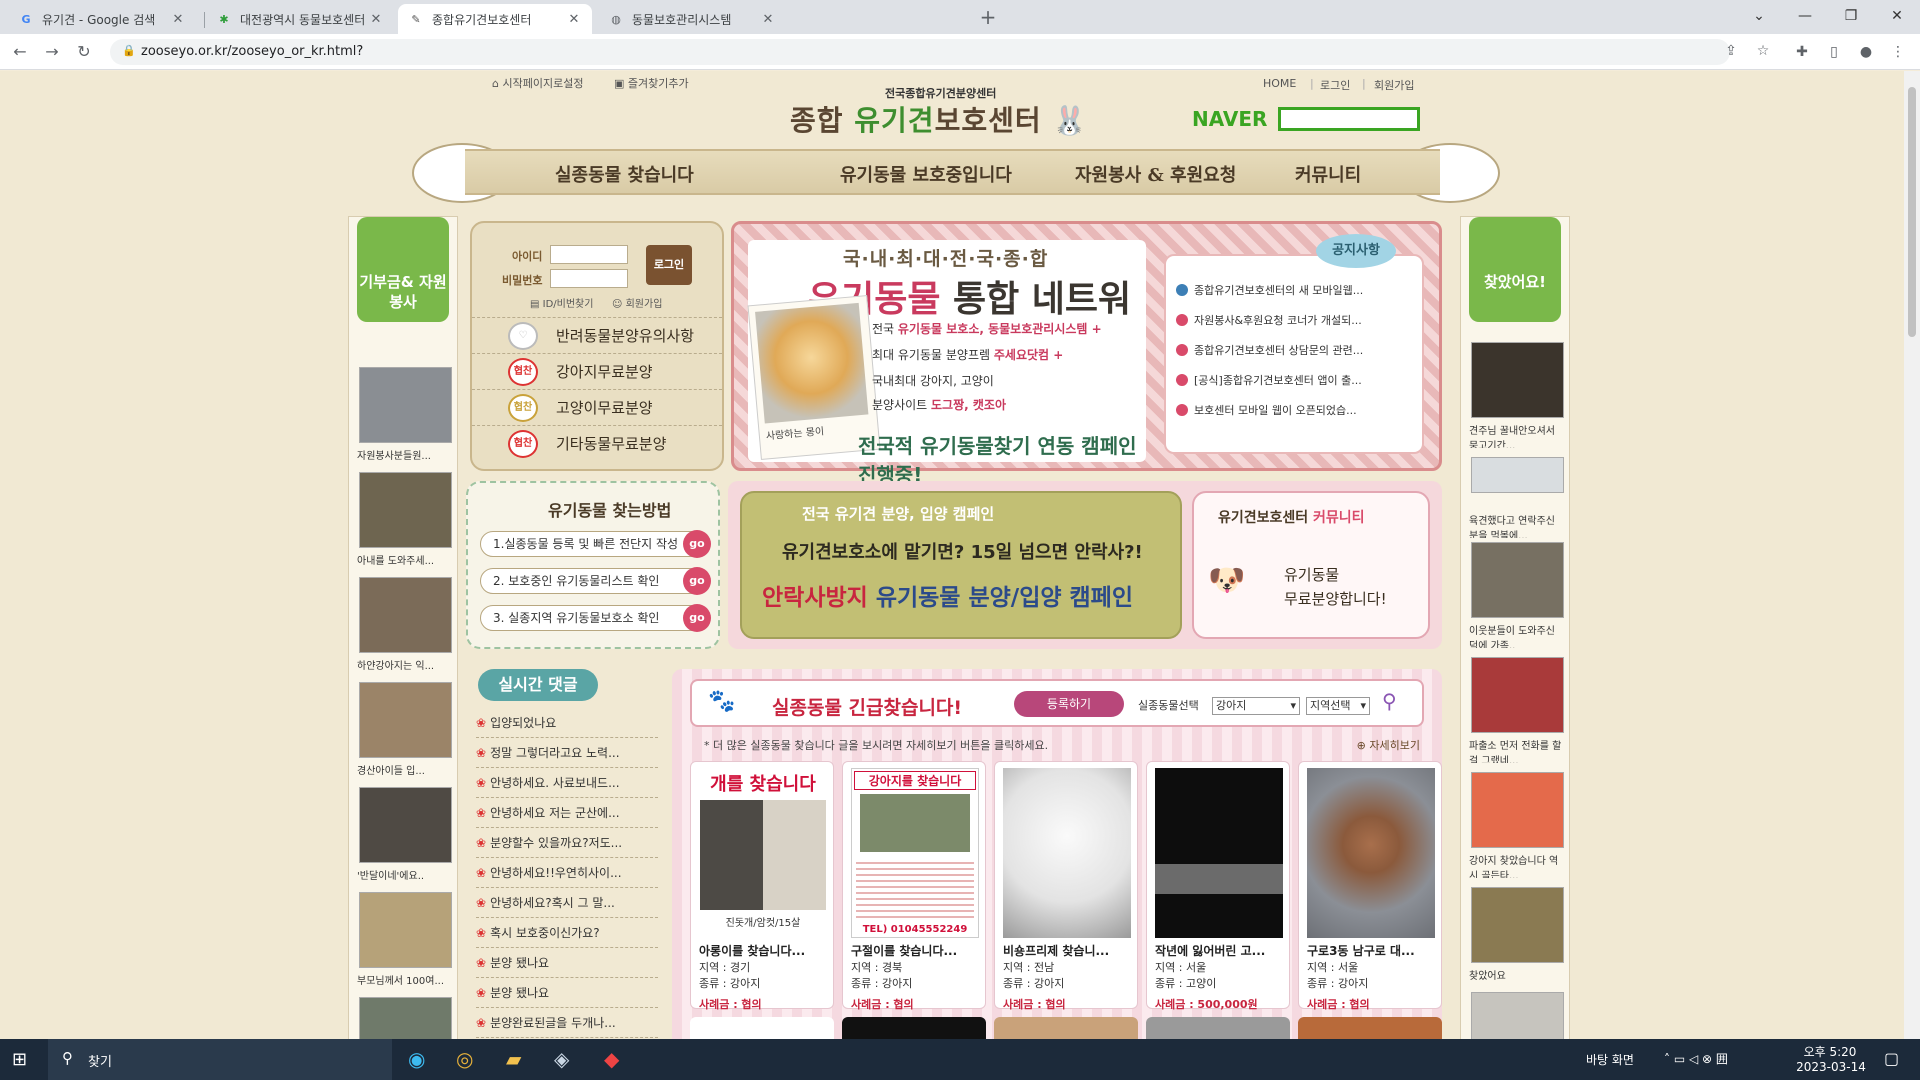  What do you see at coordinates (495, 19) in the screenshot?
I see `tab-zooseyo: ✎ 종합유기견보호센터 ✕` at bounding box center [495, 19].